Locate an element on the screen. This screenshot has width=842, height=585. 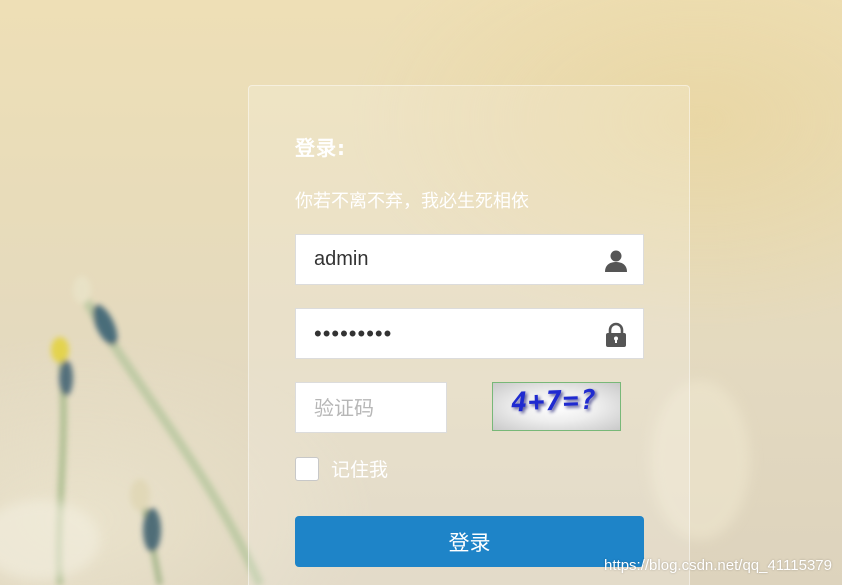
captcha-image: 4+7=? is located at coordinates (556, 406).